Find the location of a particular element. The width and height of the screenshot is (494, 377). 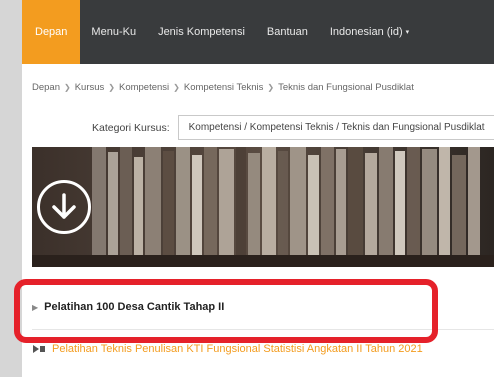

nav-language-label: Indonesian (id) is located at coordinates (366, 32).